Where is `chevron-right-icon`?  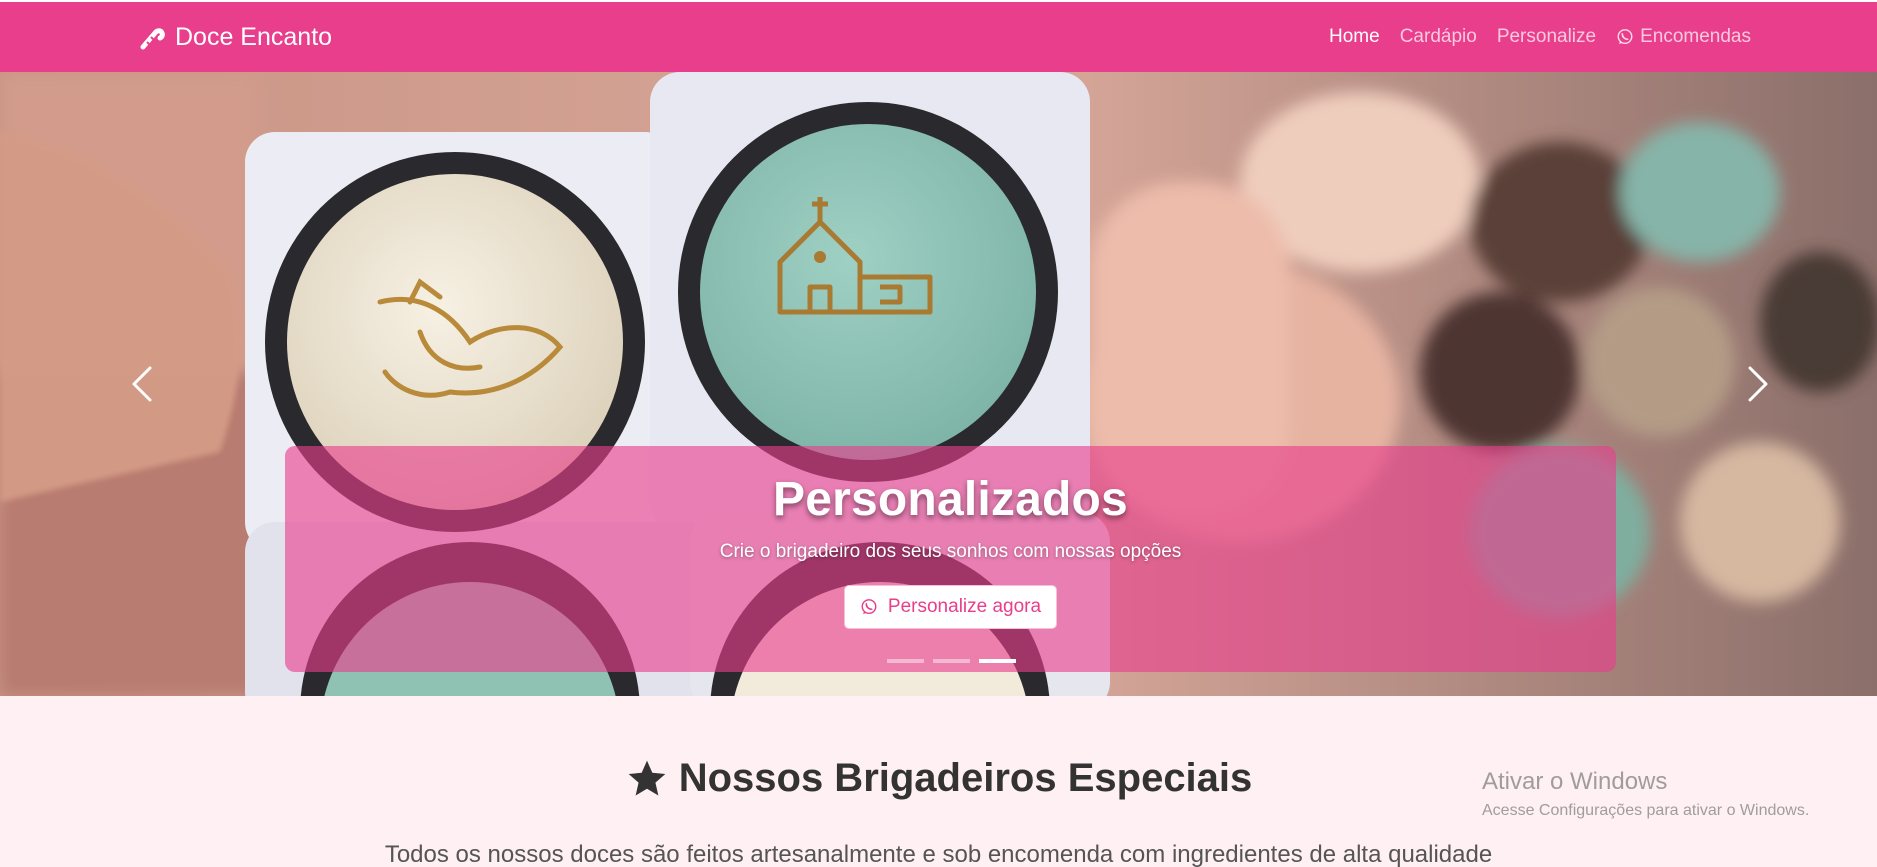 chevron-right-icon is located at coordinates (1758, 384).